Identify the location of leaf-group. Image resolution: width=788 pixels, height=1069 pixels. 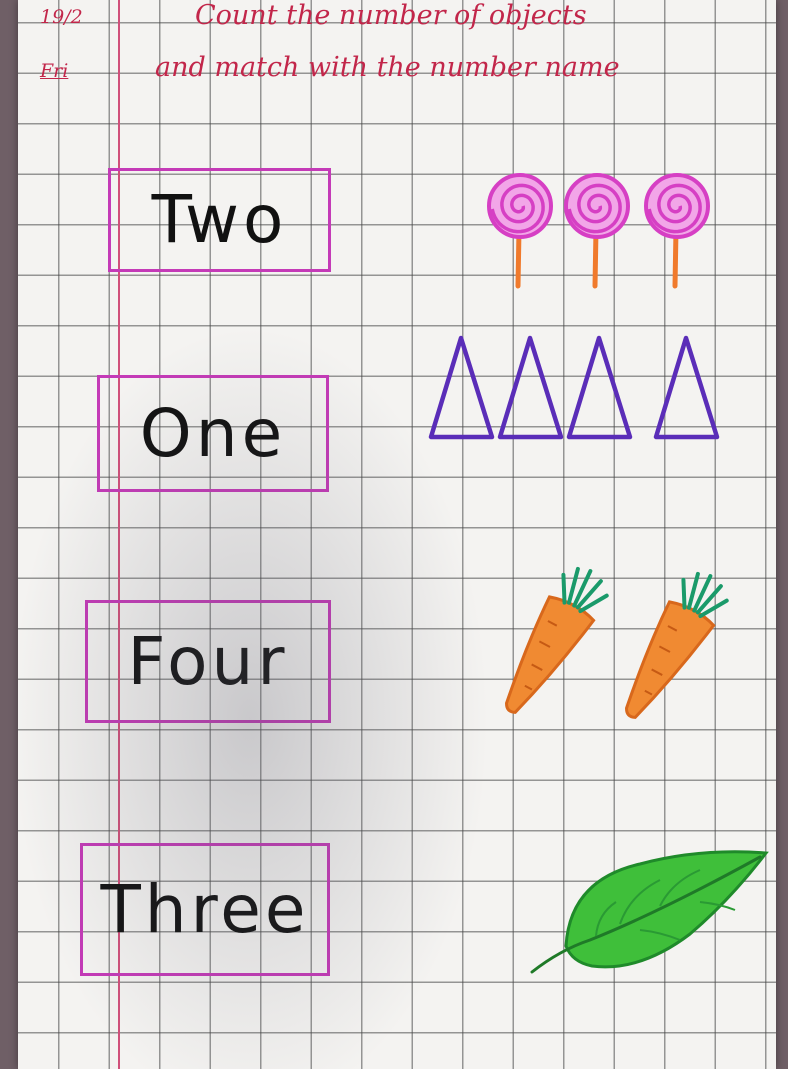
(649, 912).